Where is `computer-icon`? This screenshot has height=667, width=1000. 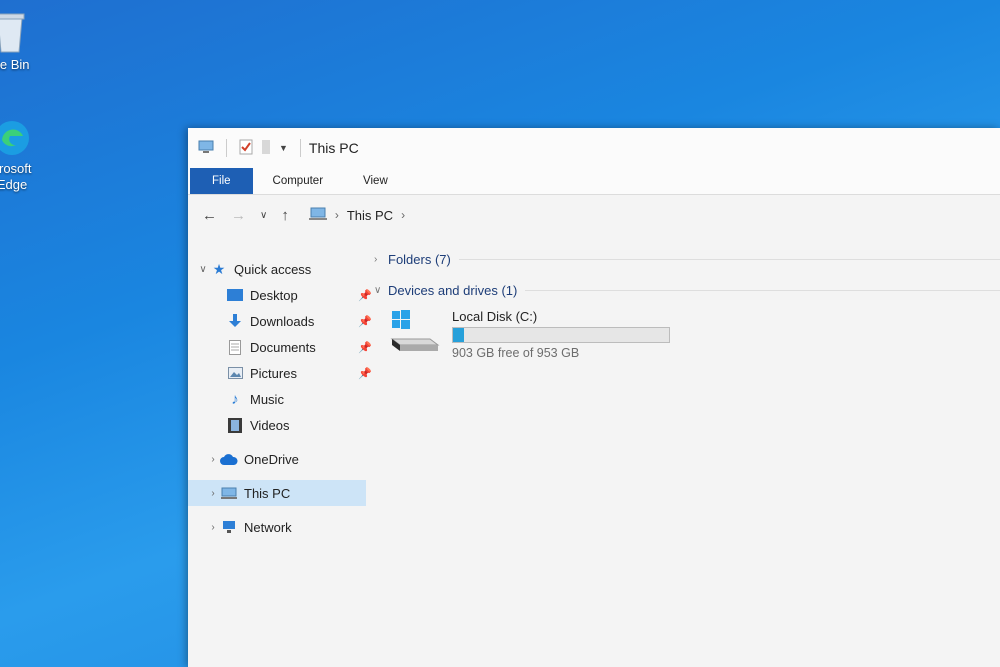 computer-icon is located at coordinates (206, 148).